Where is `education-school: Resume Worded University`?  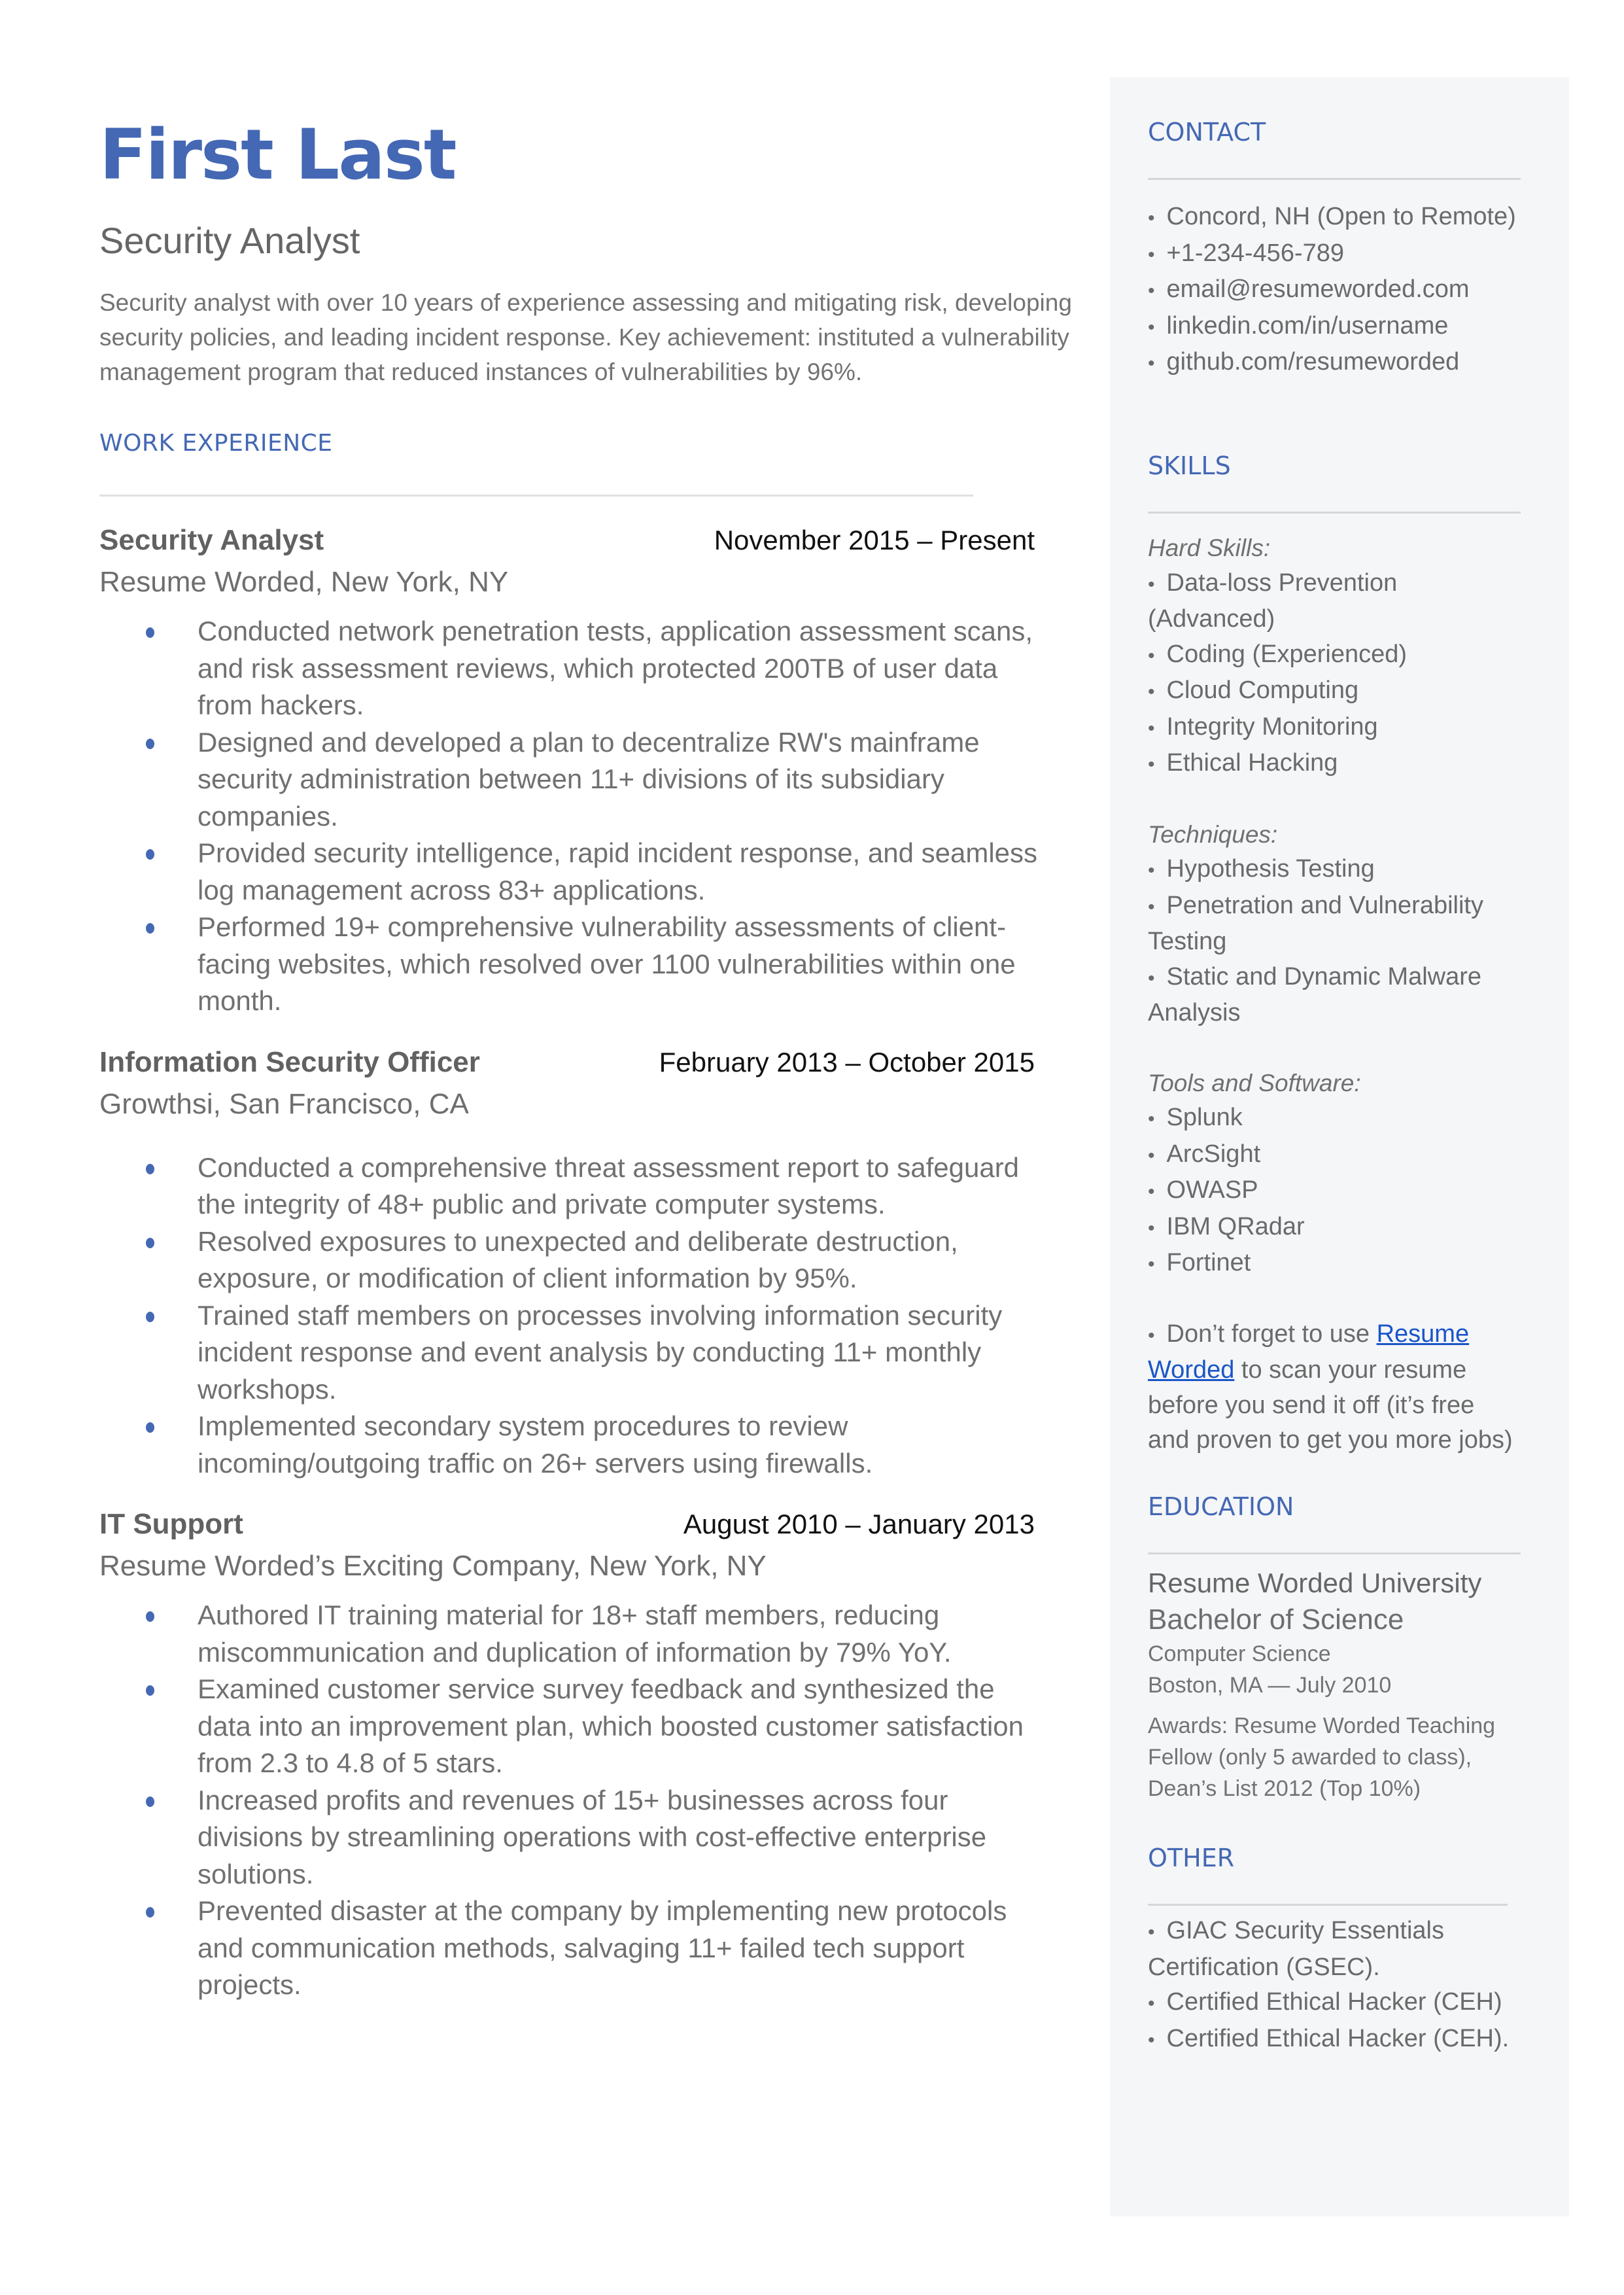
education-school: Resume Worded University is located at coordinates (1315, 1583).